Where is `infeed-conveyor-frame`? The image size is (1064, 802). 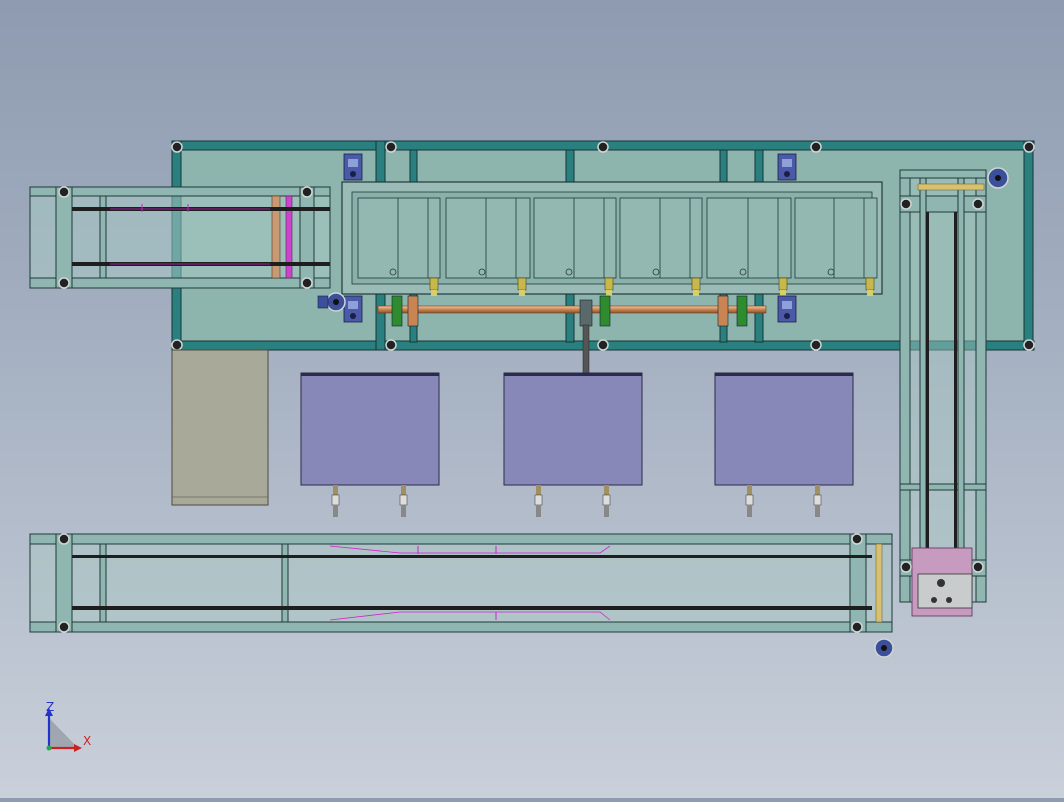 infeed-conveyor-frame is located at coordinates (180, 237).